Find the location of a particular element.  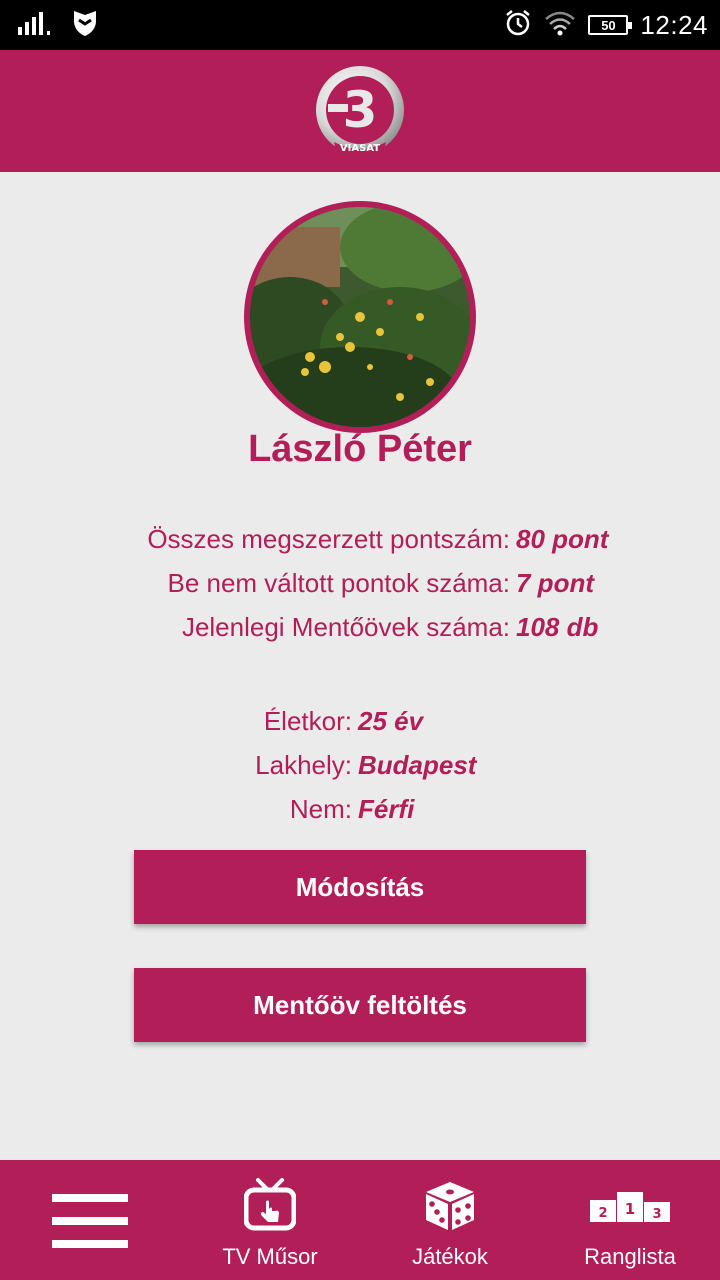

profile-photo is located at coordinates (360, 317).